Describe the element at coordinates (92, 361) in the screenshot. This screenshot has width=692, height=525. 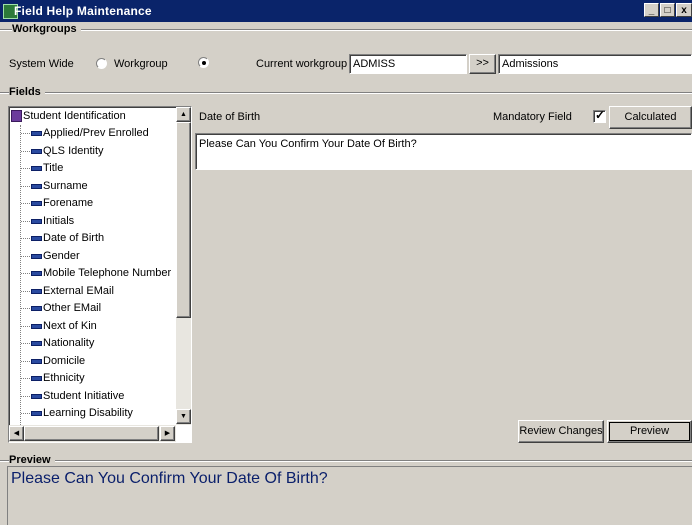
I see `tree-item: Domicile` at that location.